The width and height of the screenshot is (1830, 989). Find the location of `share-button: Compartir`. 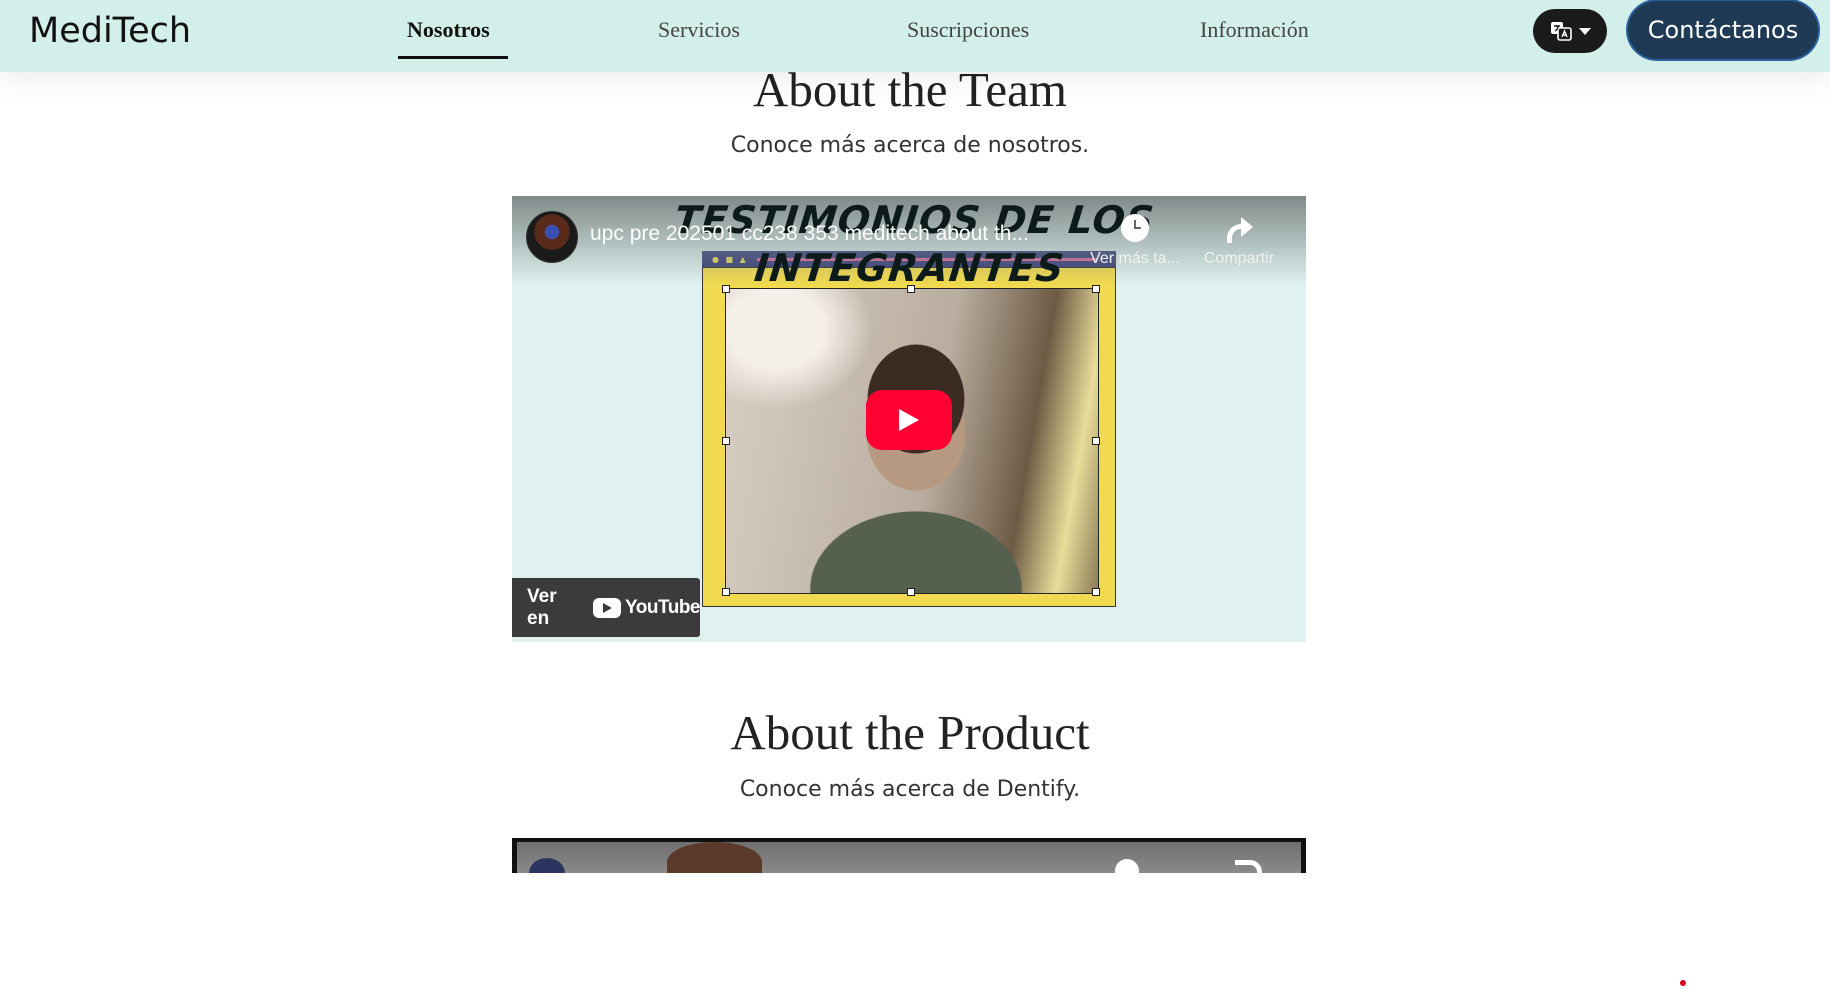

share-button: Compartir is located at coordinates (1239, 241).